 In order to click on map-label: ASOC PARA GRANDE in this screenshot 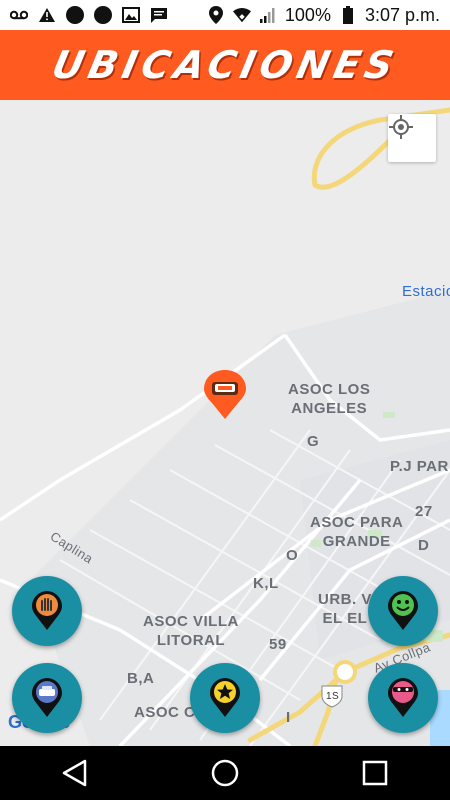, I will do `click(357, 532)`.